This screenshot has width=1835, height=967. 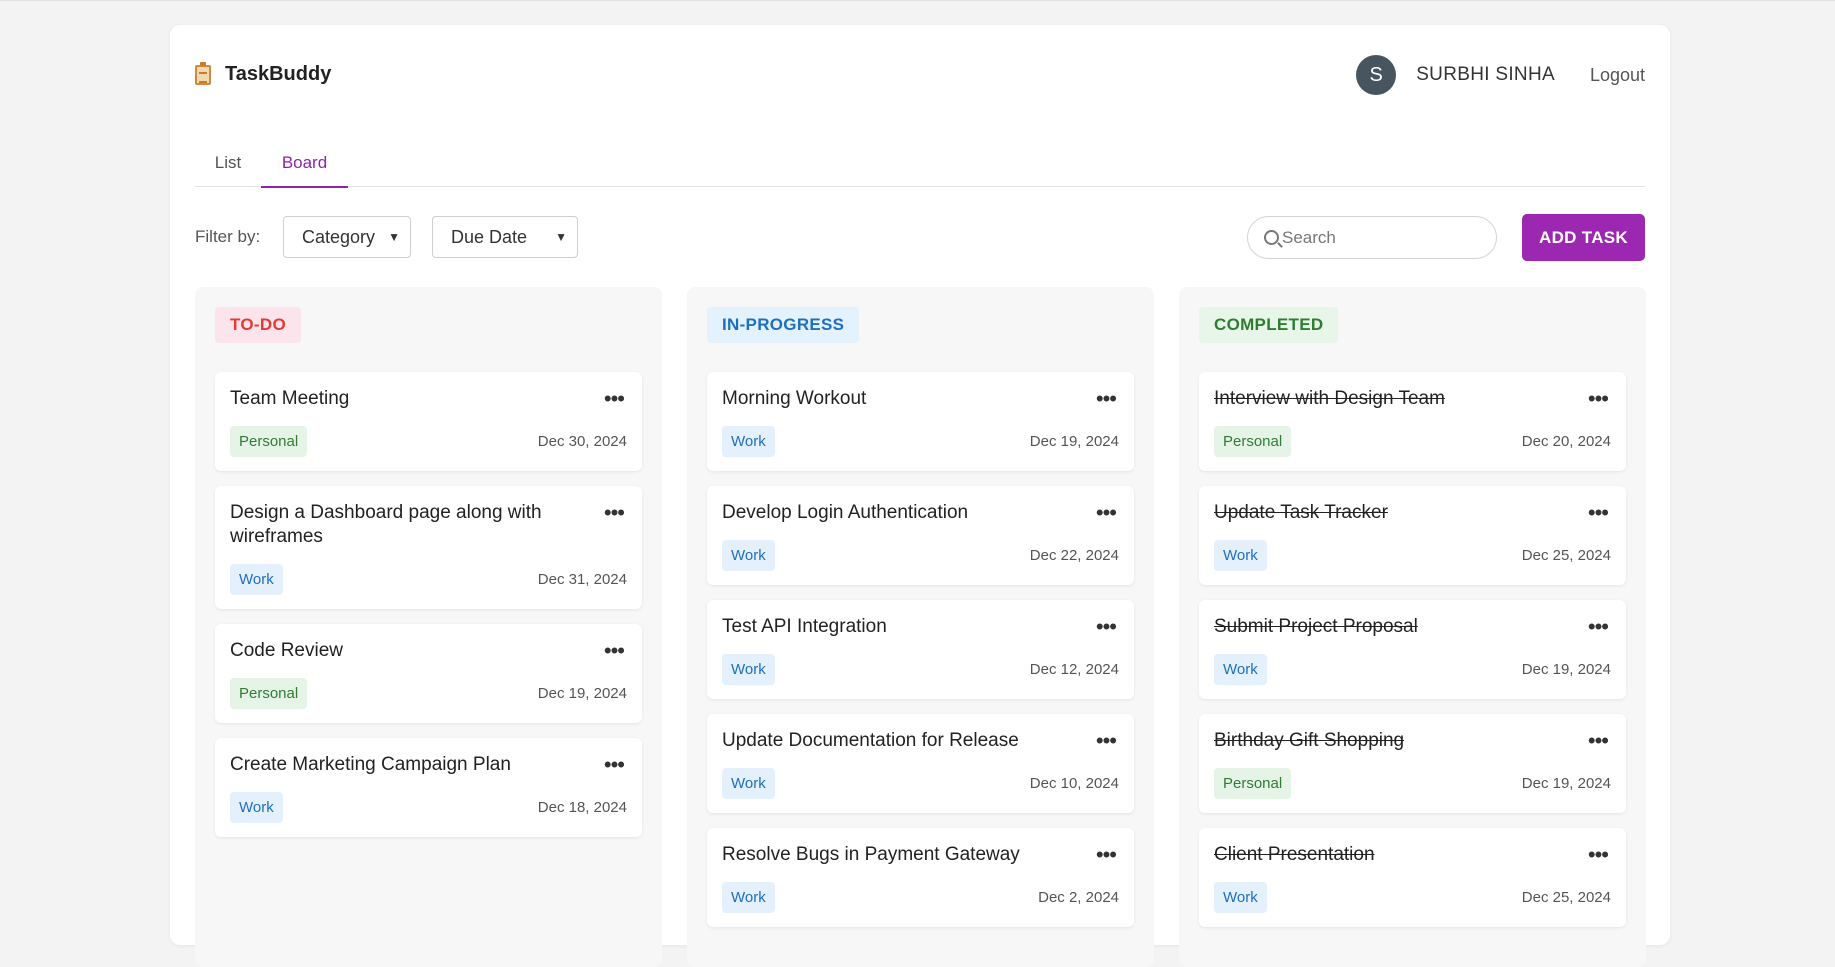 What do you see at coordinates (920, 897) in the screenshot?
I see `task-footer: Work Dec 2, 2024` at bounding box center [920, 897].